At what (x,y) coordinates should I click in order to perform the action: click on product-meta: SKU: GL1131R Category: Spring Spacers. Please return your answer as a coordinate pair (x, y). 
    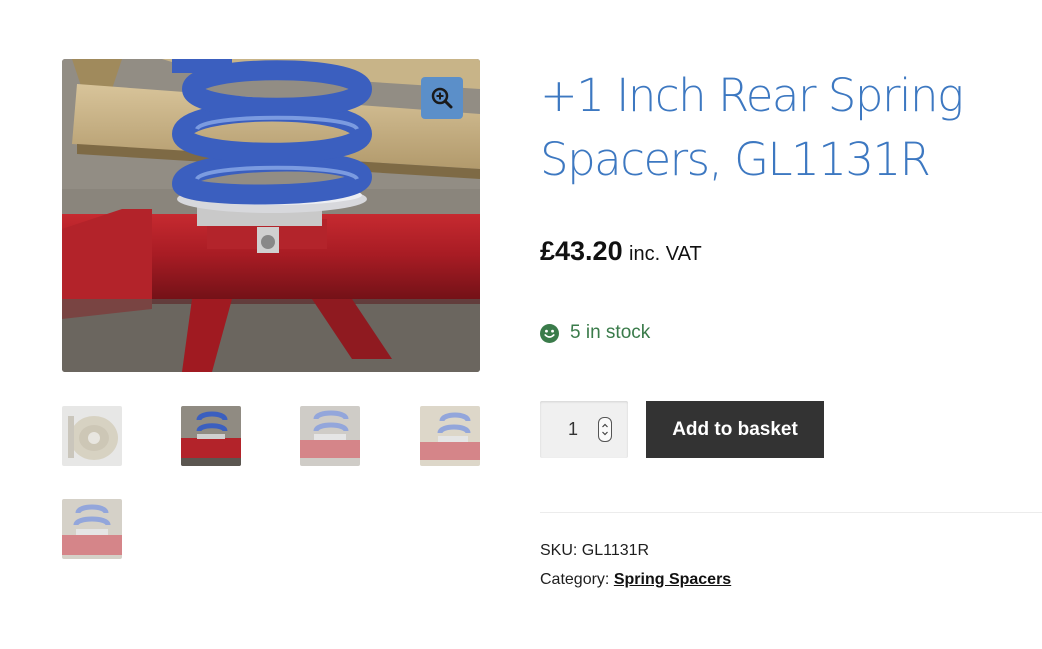
    Looking at the image, I should click on (635, 565).